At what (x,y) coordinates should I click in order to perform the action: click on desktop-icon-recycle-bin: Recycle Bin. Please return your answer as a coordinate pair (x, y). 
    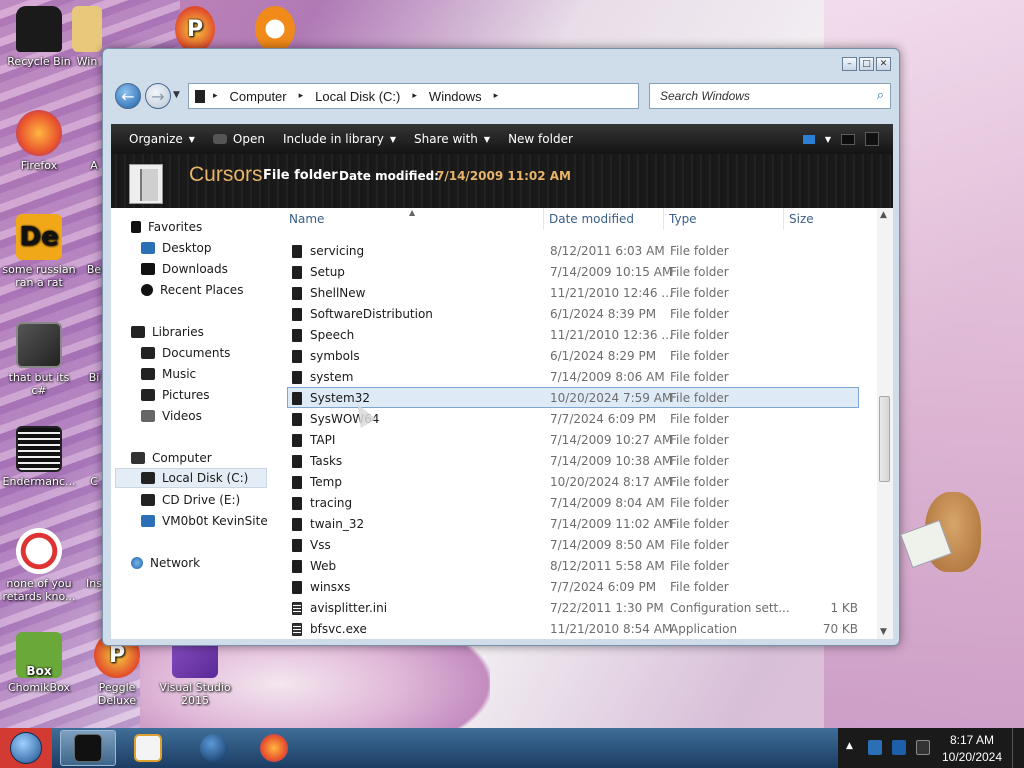
    Looking at the image, I should click on (39, 37).